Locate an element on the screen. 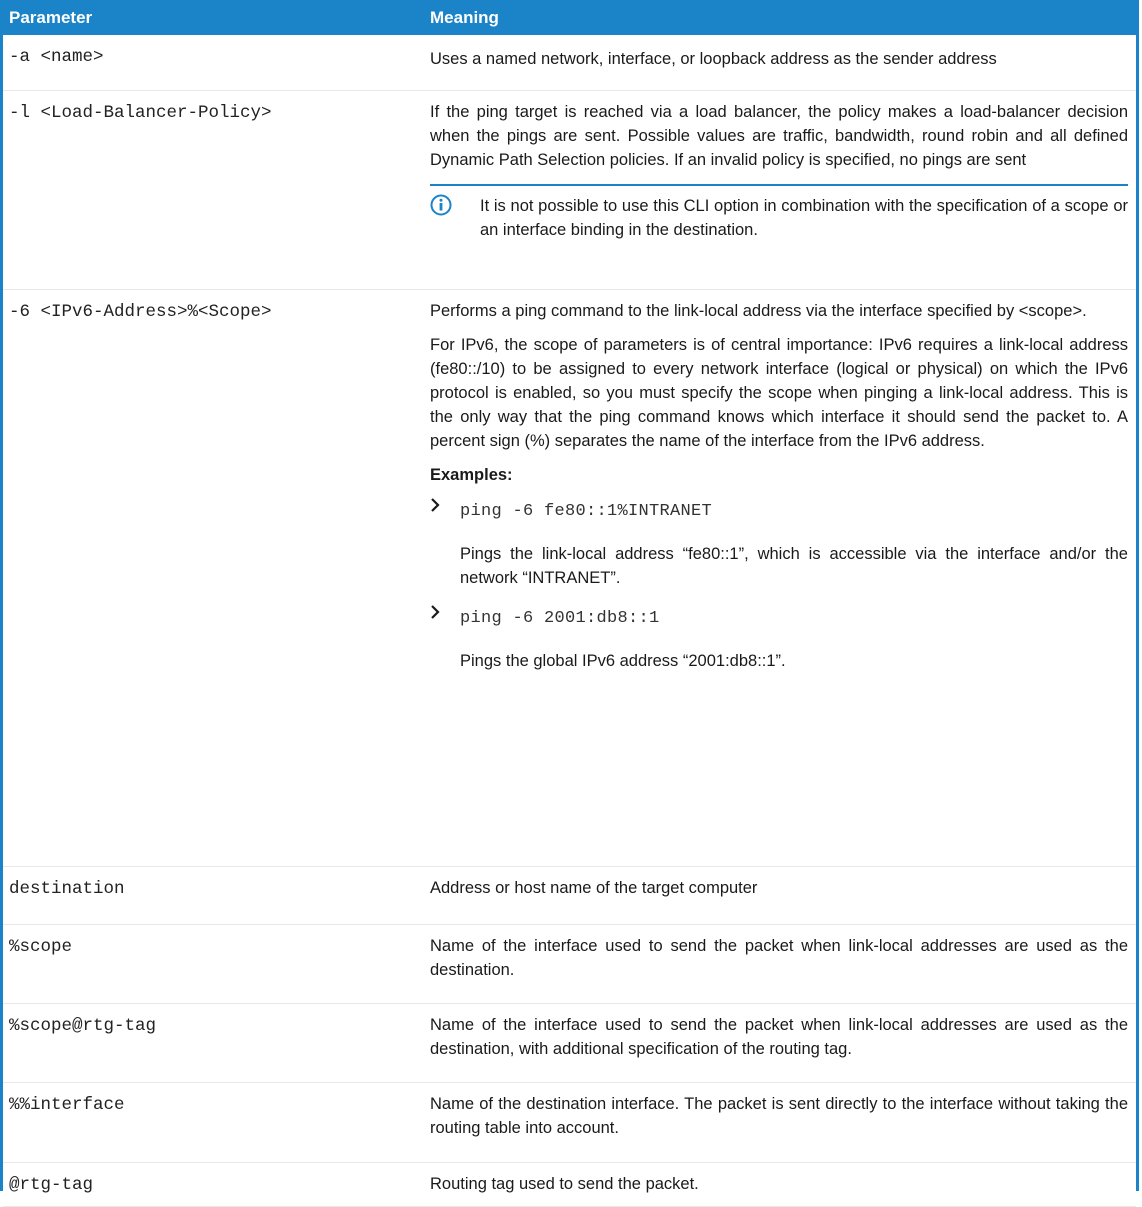  param-cell: -a <name> is located at coordinates (212, 63).